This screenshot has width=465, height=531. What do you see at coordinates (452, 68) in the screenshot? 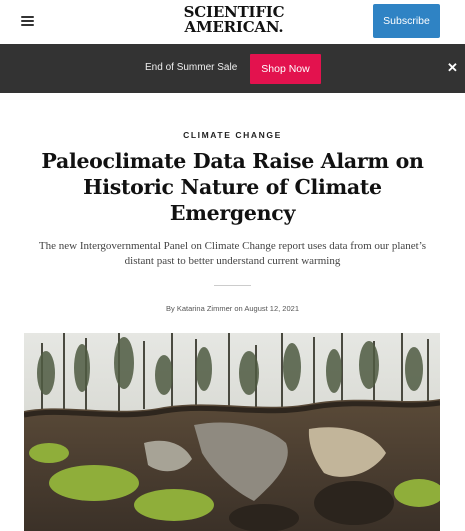
I see `close-icon: ✕` at bounding box center [452, 68].